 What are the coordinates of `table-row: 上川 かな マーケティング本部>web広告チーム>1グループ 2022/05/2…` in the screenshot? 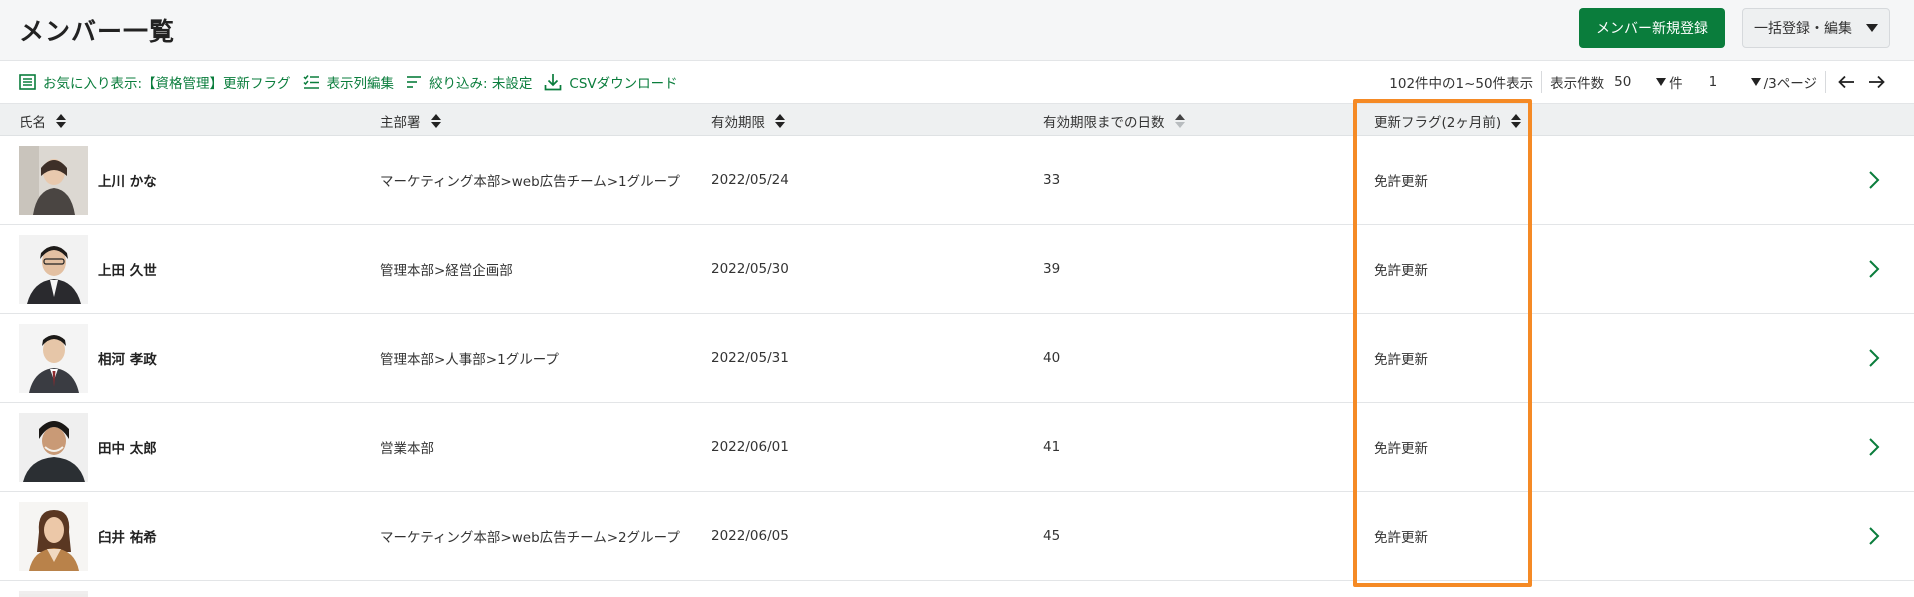 It's located at (957, 180).